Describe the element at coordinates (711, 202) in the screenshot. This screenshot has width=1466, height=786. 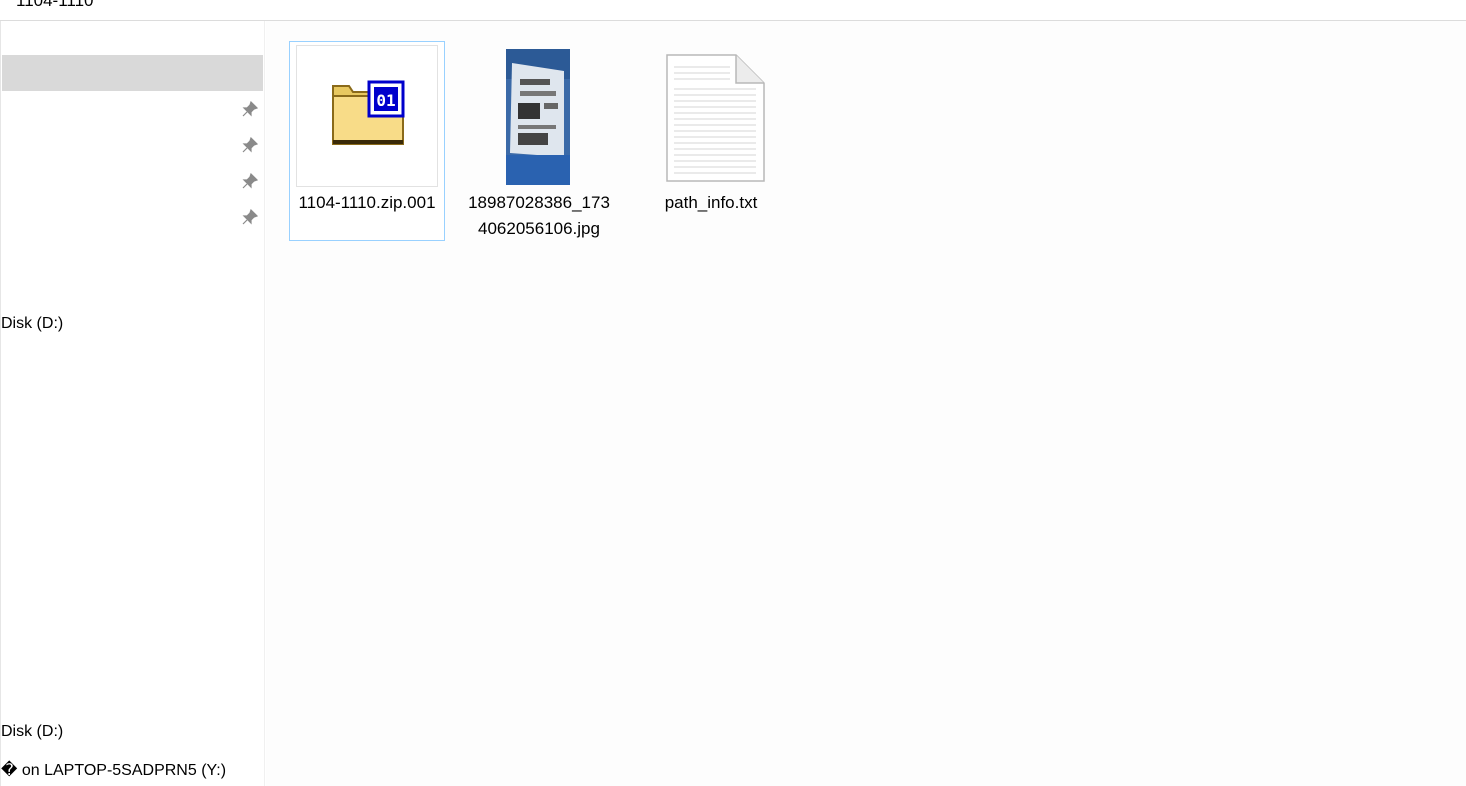
I see `file-name: path_info.txt` at that location.